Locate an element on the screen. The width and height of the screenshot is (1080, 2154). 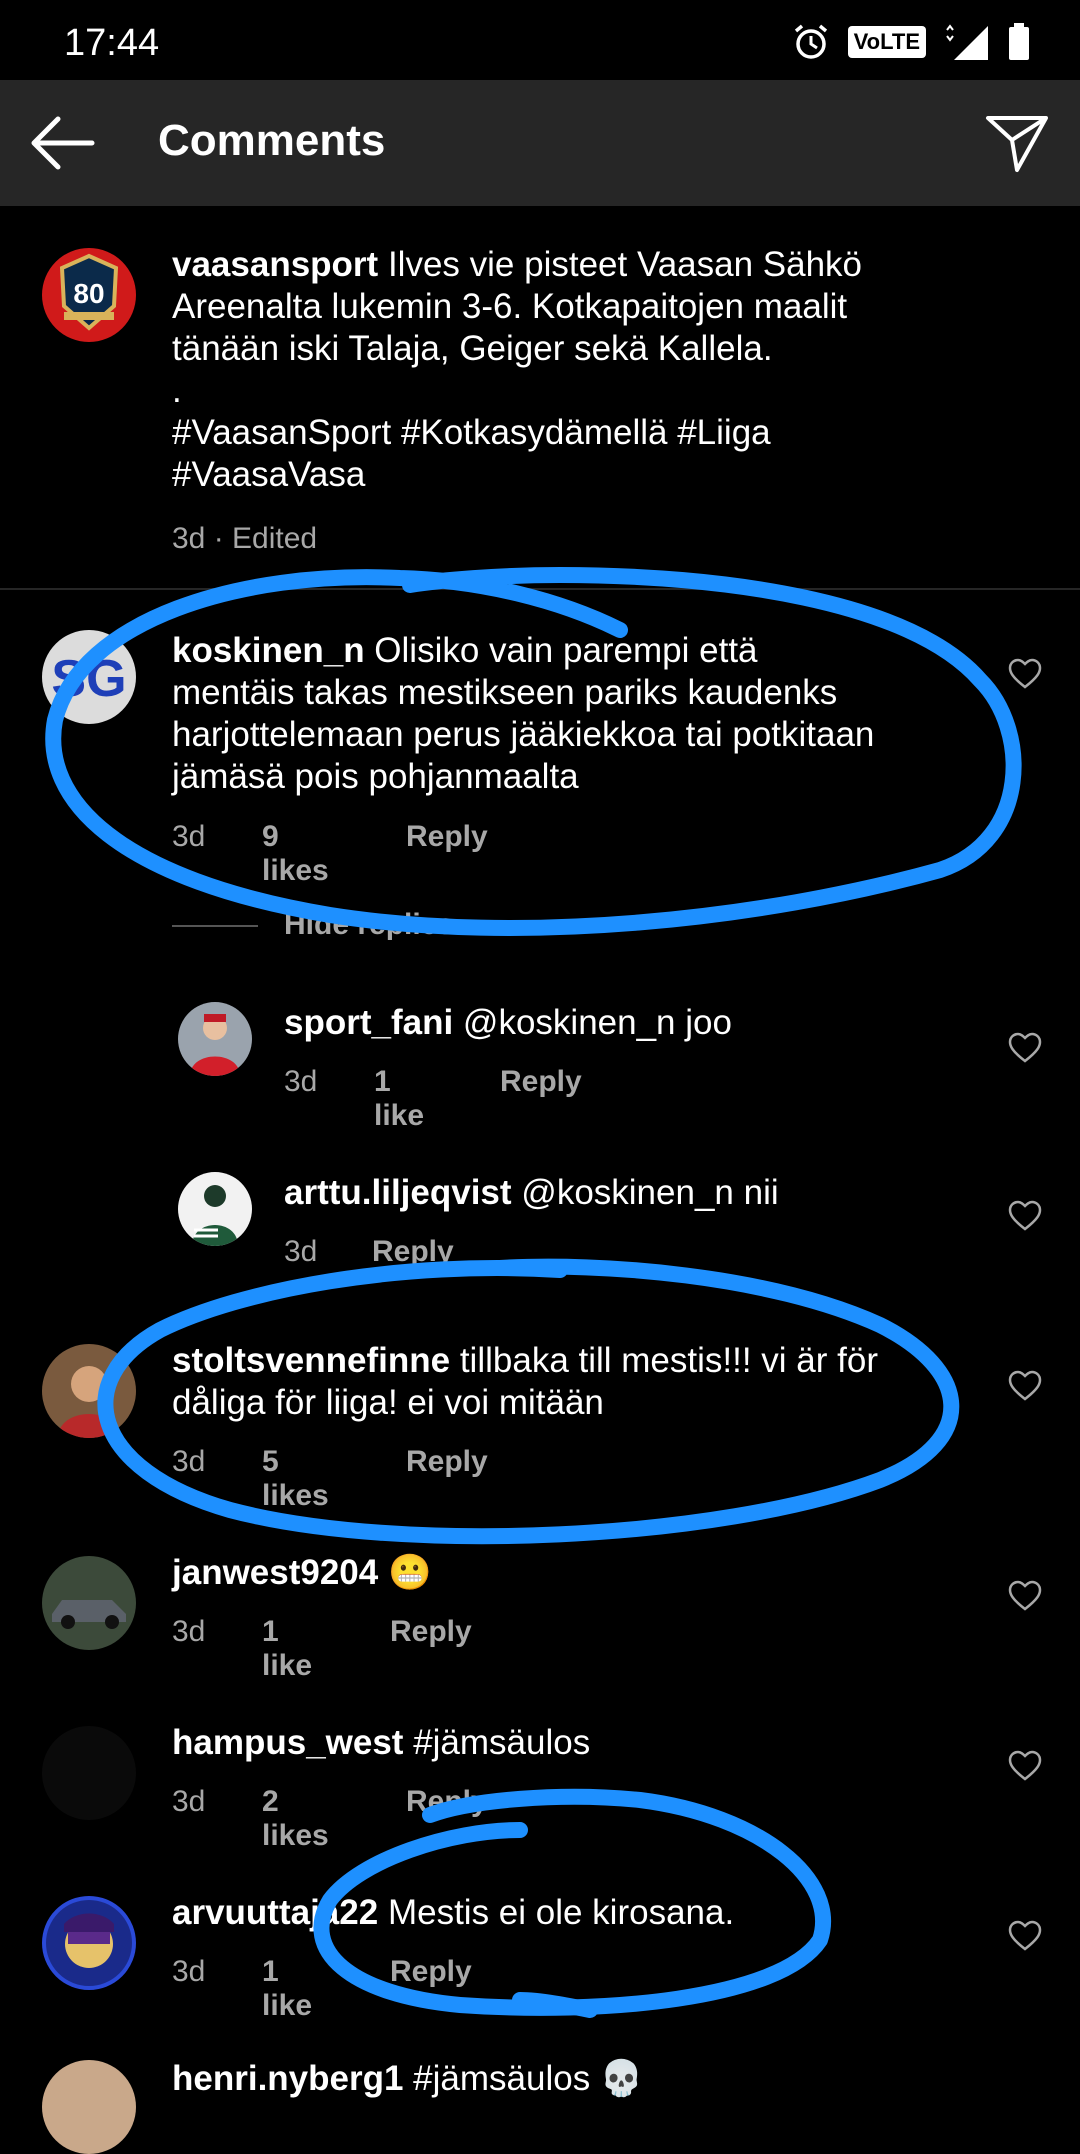
comment-meta: 3d 2 likes Reply is located at coordinates (330, 1818).